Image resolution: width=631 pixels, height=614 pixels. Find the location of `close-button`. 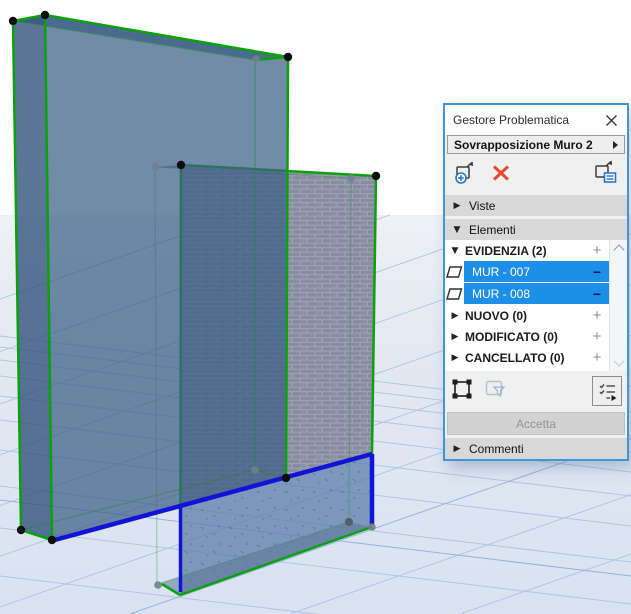

close-button is located at coordinates (611, 120).